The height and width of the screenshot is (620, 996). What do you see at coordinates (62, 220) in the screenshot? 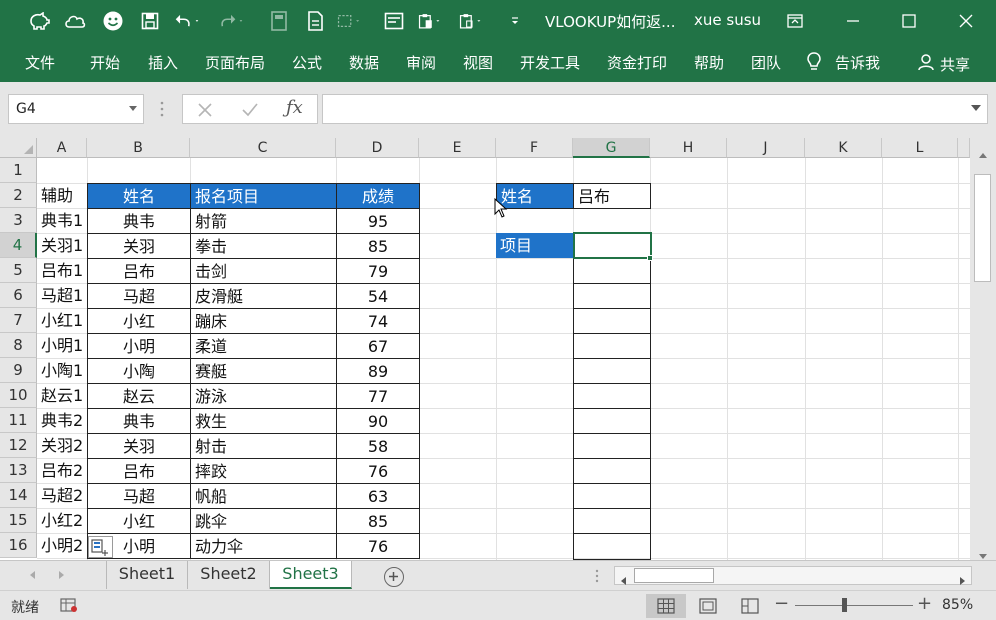
I see `cell-helper: 典韦1` at bounding box center [62, 220].